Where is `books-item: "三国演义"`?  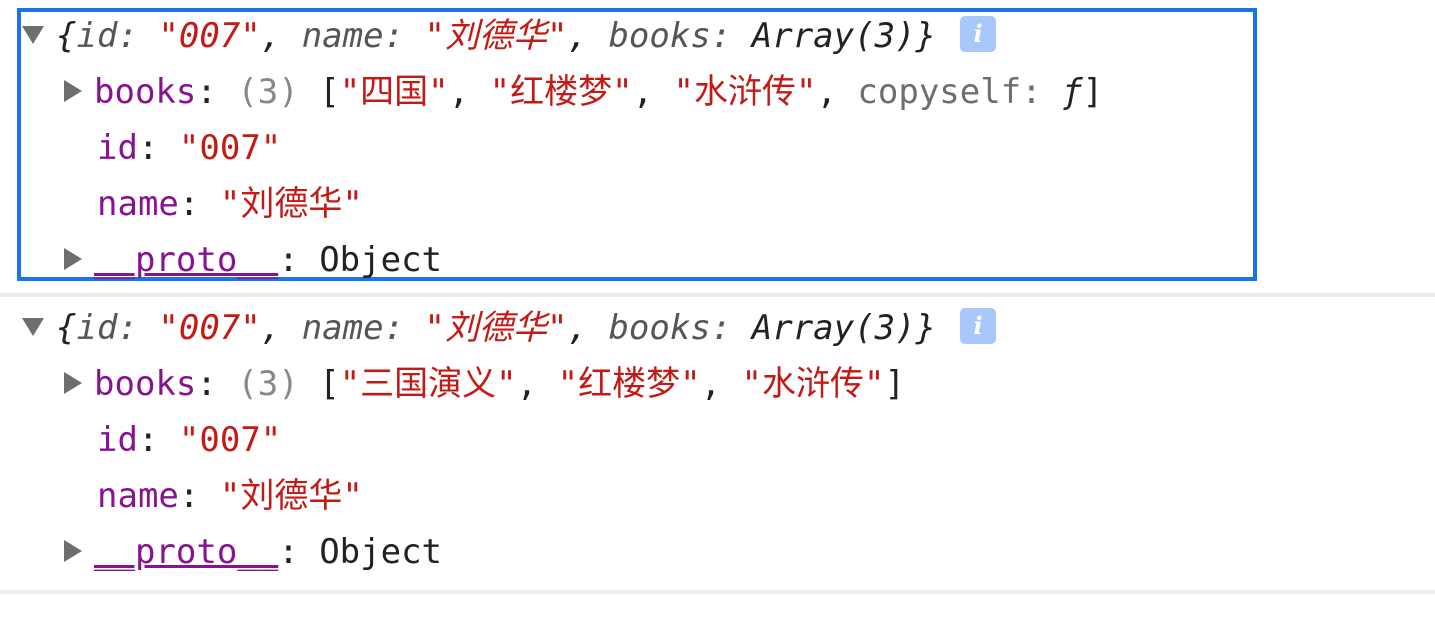
books-item: "三国演义" is located at coordinates (428, 384).